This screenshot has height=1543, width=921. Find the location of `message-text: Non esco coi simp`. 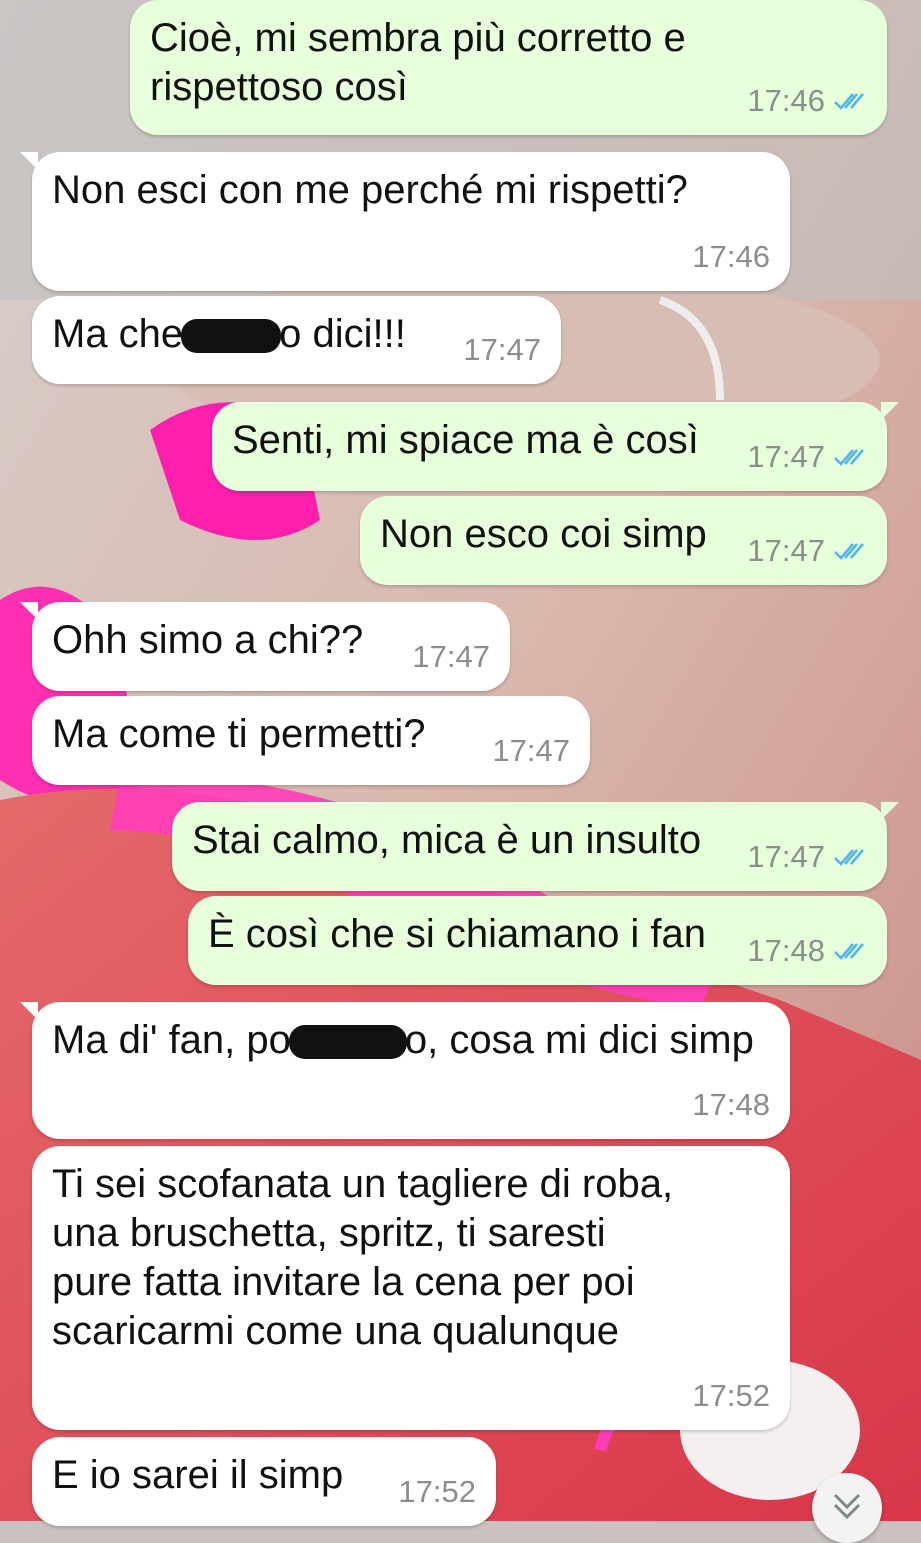

message-text: Non esco coi simp is located at coordinates (543, 534).